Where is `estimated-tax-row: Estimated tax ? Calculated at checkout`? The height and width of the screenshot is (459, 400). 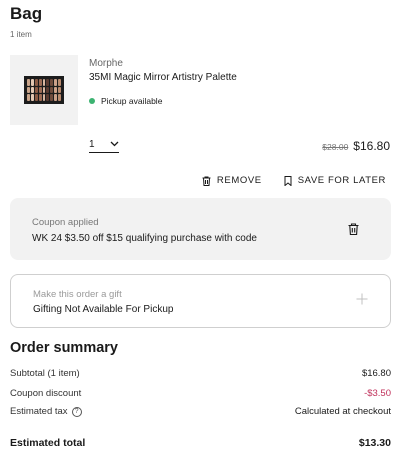
estimated-tax-row: Estimated tax ? Calculated at checkout is located at coordinates (200, 411).